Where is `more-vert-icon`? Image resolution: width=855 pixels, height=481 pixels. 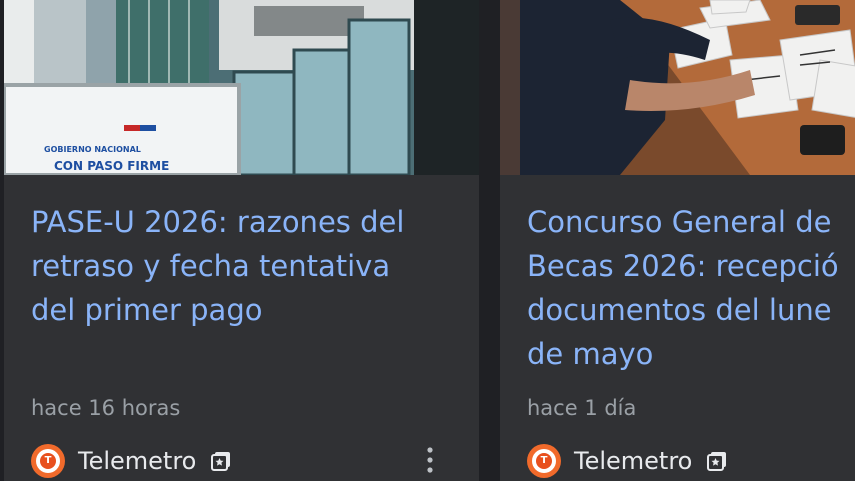 more-vert-icon is located at coordinates (430, 460).